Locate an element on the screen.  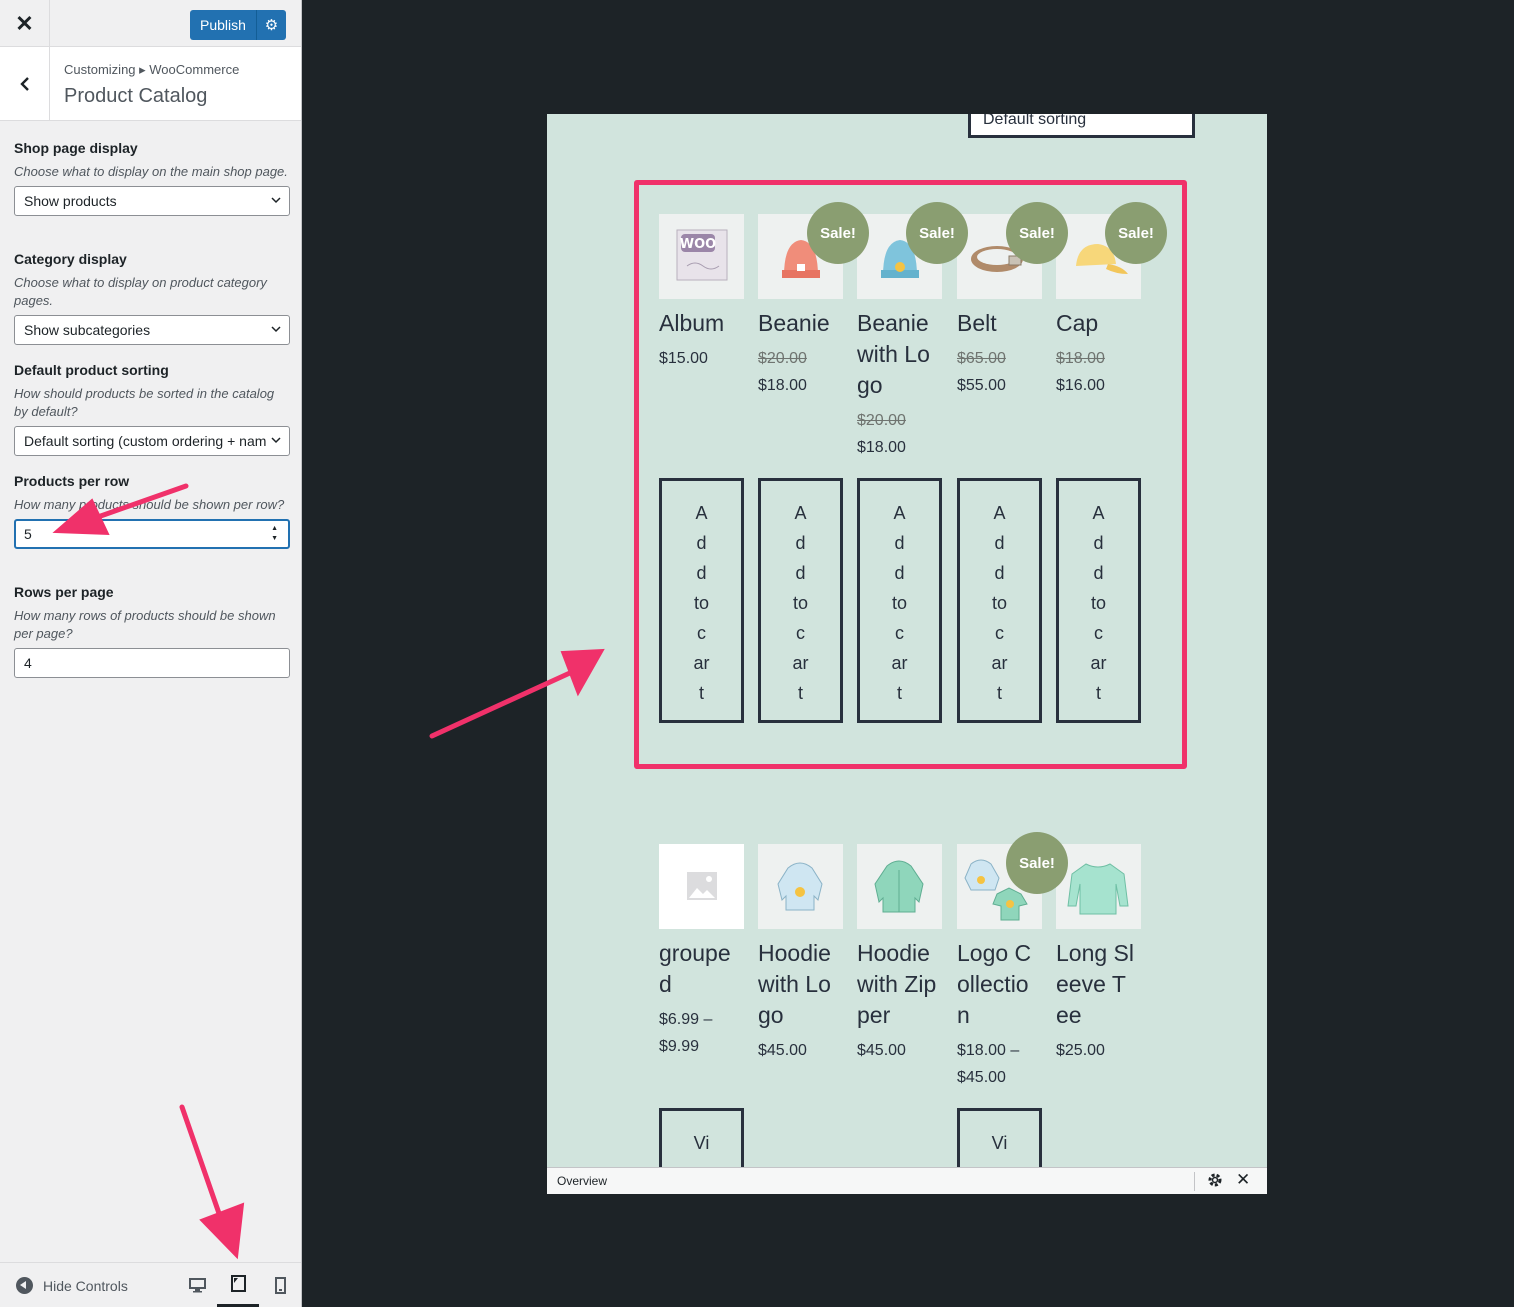
select-value: Show products is located at coordinates (70, 201).